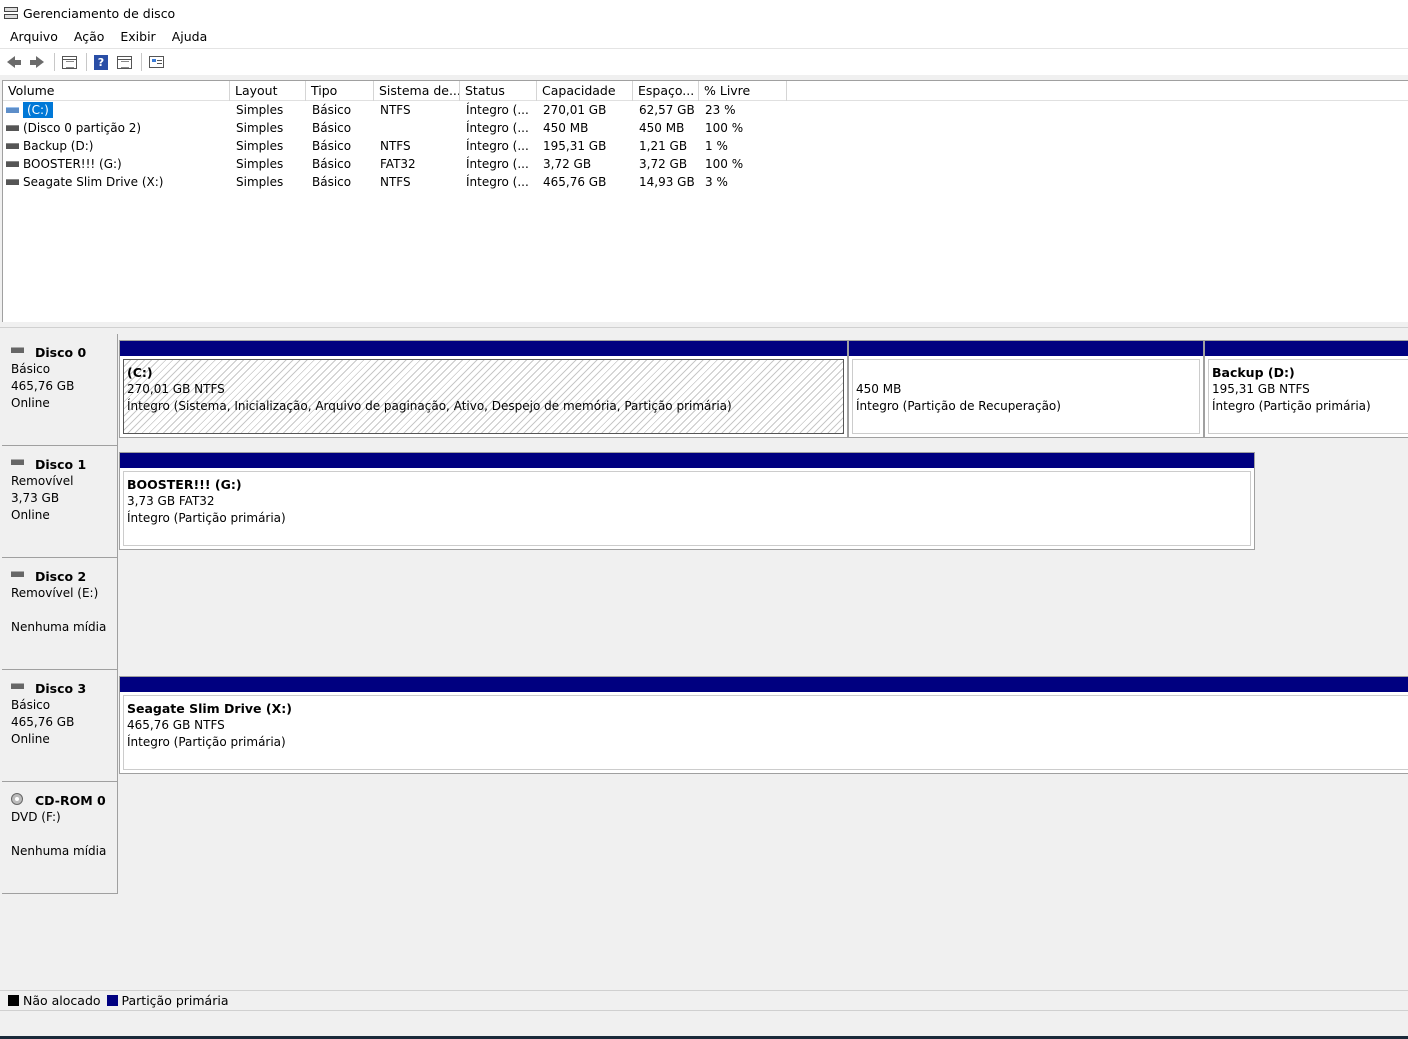 This screenshot has width=1408, height=1039. What do you see at coordinates (137, 37) in the screenshot?
I see `menu-exibir: Exibir` at bounding box center [137, 37].